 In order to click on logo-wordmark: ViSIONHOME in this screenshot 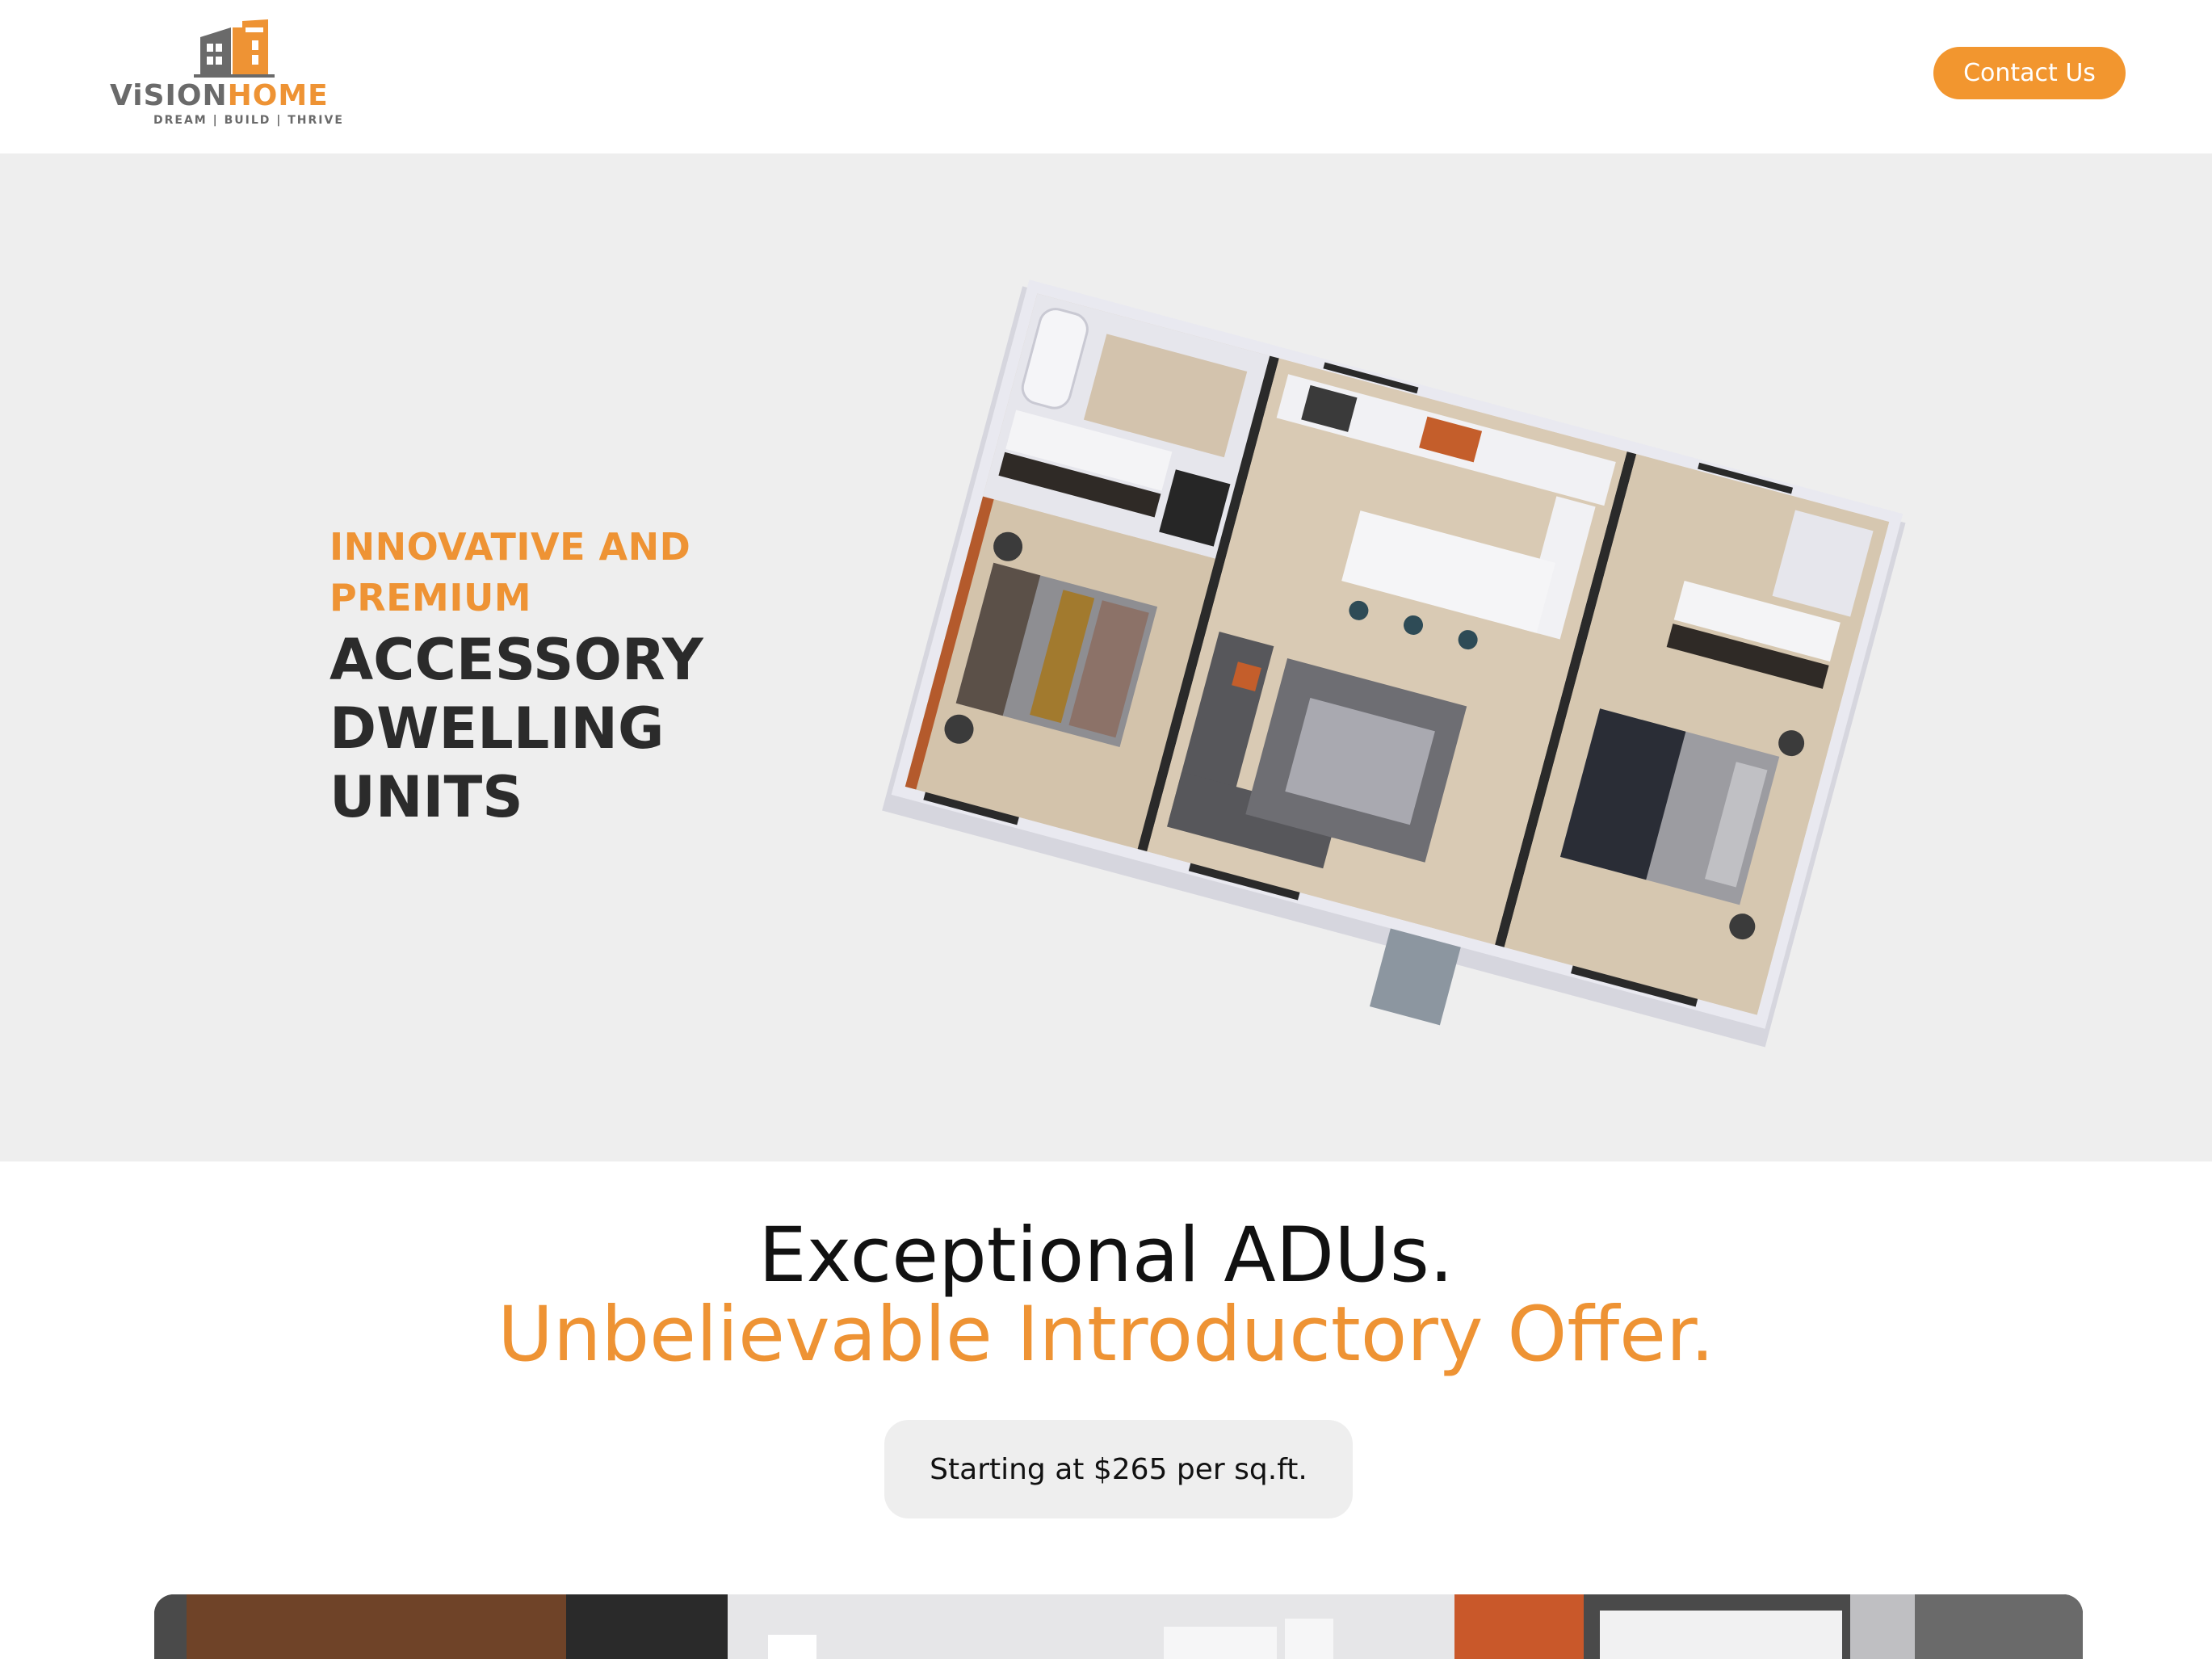, I will do `click(220, 95)`.